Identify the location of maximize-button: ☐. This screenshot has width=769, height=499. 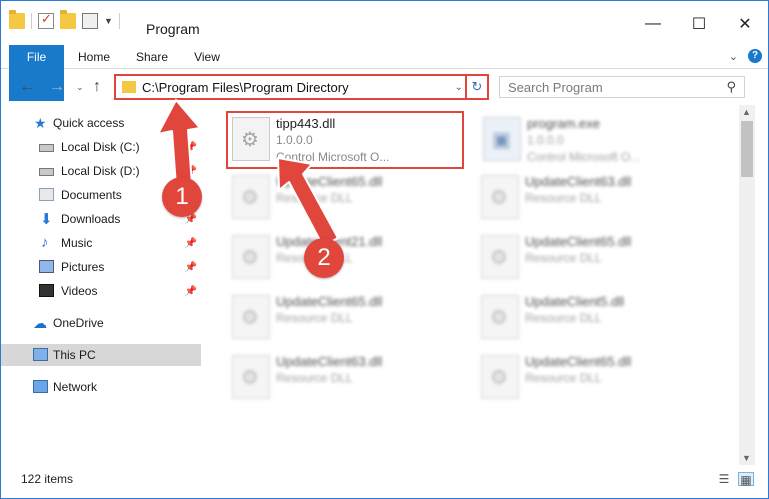
(699, 24).